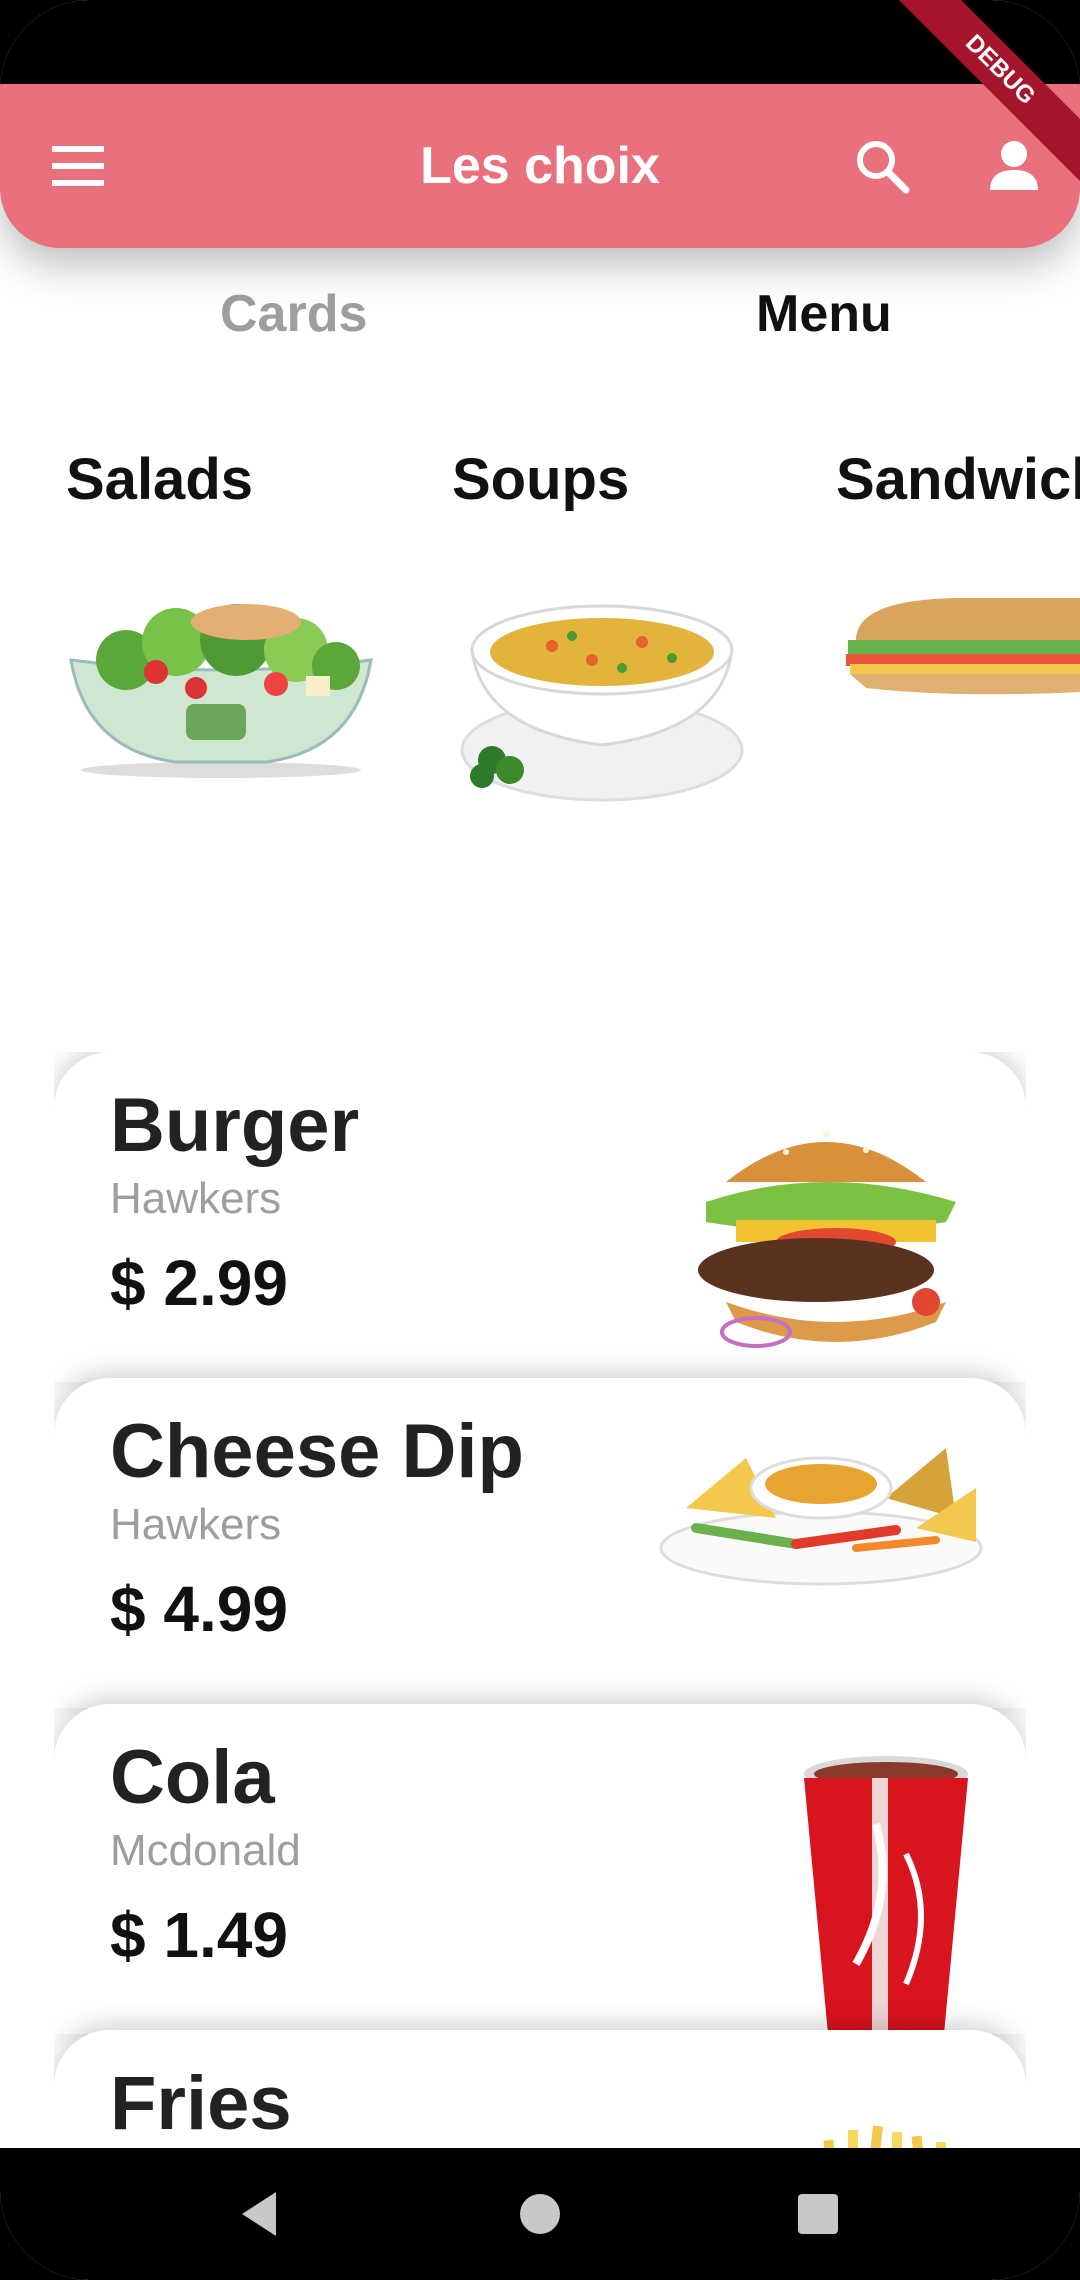 The image size is (1080, 2280). Describe the element at coordinates (540, 166) in the screenshot. I see `app-bar: Les choix` at that location.